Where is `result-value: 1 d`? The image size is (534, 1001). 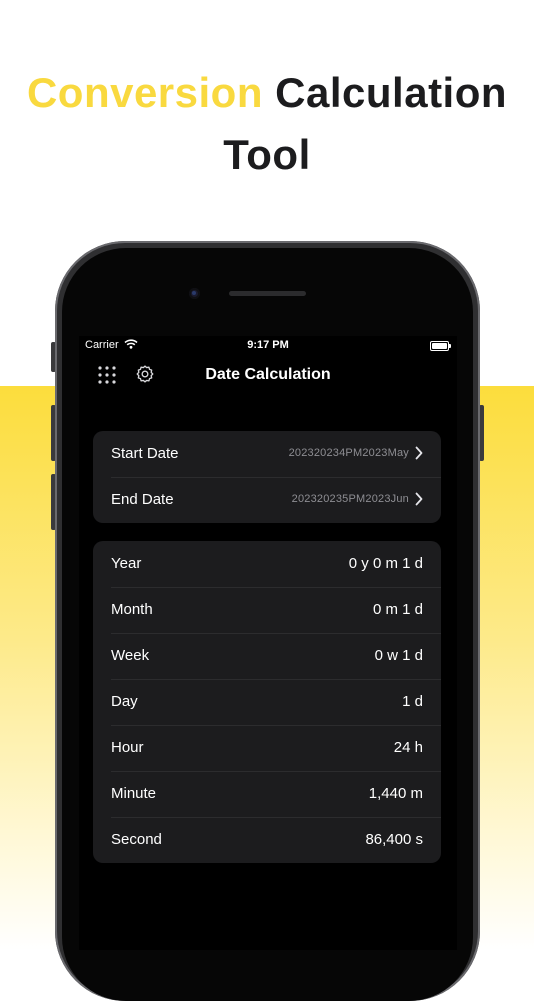 result-value: 1 d is located at coordinates (412, 701).